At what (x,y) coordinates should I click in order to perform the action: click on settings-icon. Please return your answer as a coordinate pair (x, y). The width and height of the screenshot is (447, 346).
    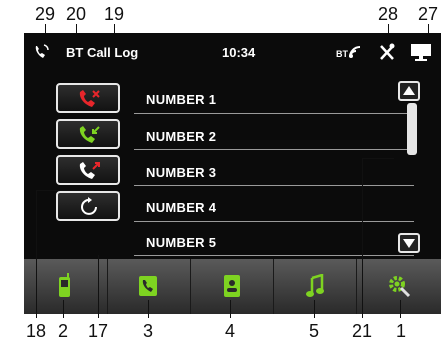
    Looking at the image, I should click on (400, 287).